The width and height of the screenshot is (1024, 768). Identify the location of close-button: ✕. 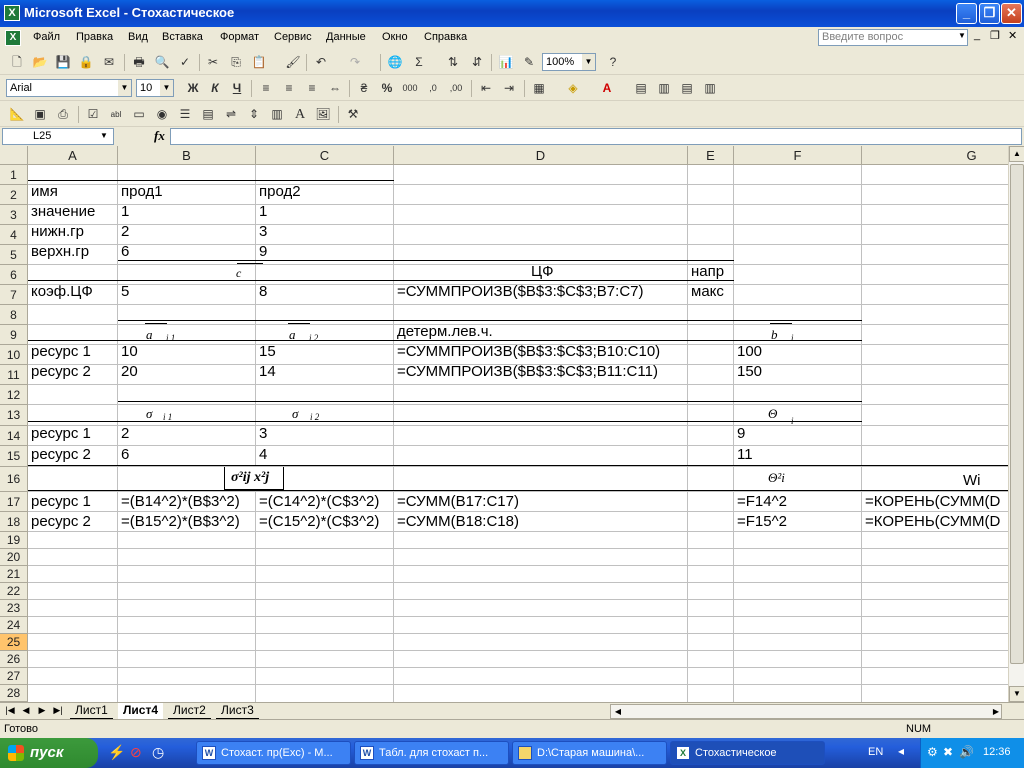
(1011, 13).